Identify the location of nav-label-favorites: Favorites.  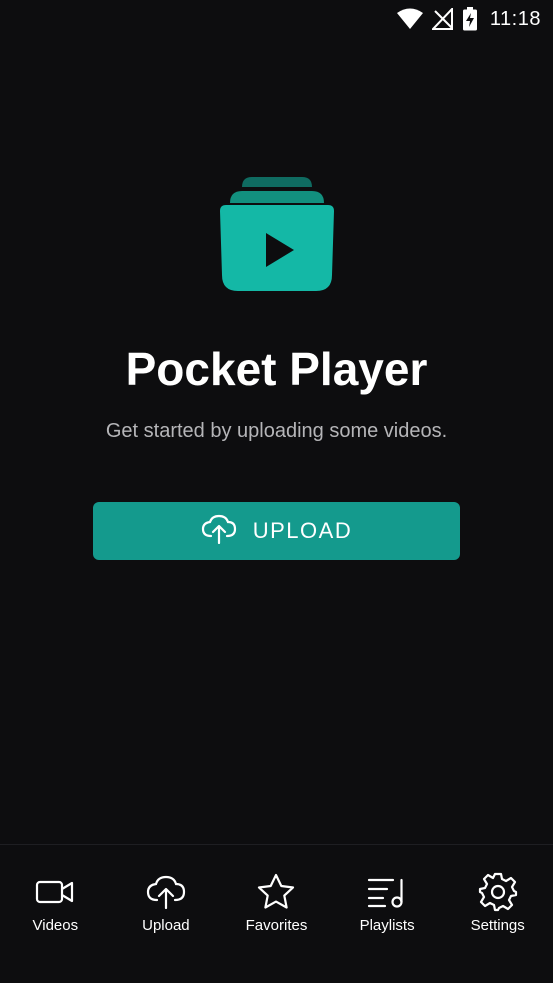
(276, 925).